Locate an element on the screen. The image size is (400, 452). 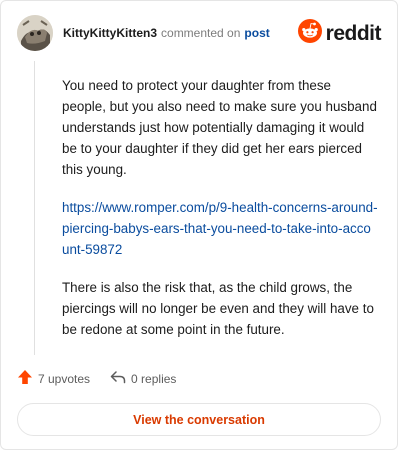
reply-action: 0 replies is located at coordinates (143, 378).